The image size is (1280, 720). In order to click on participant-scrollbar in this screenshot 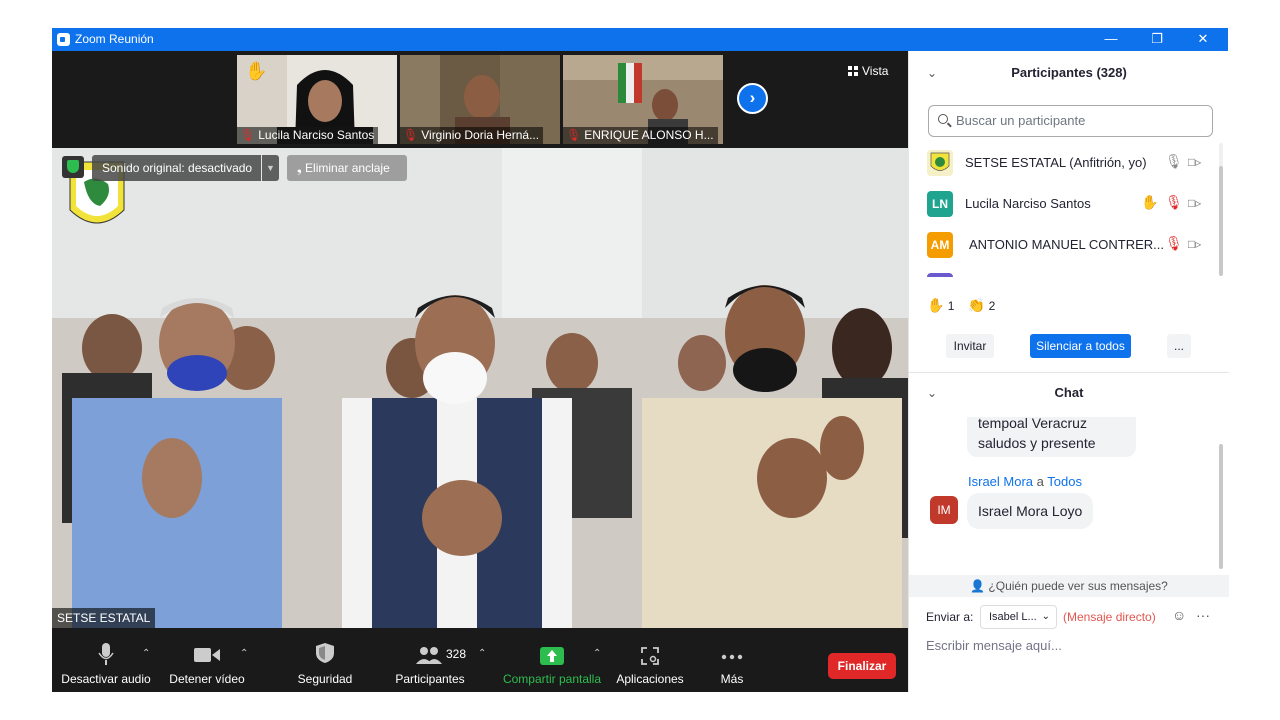, I will do `click(1221, 221)`.